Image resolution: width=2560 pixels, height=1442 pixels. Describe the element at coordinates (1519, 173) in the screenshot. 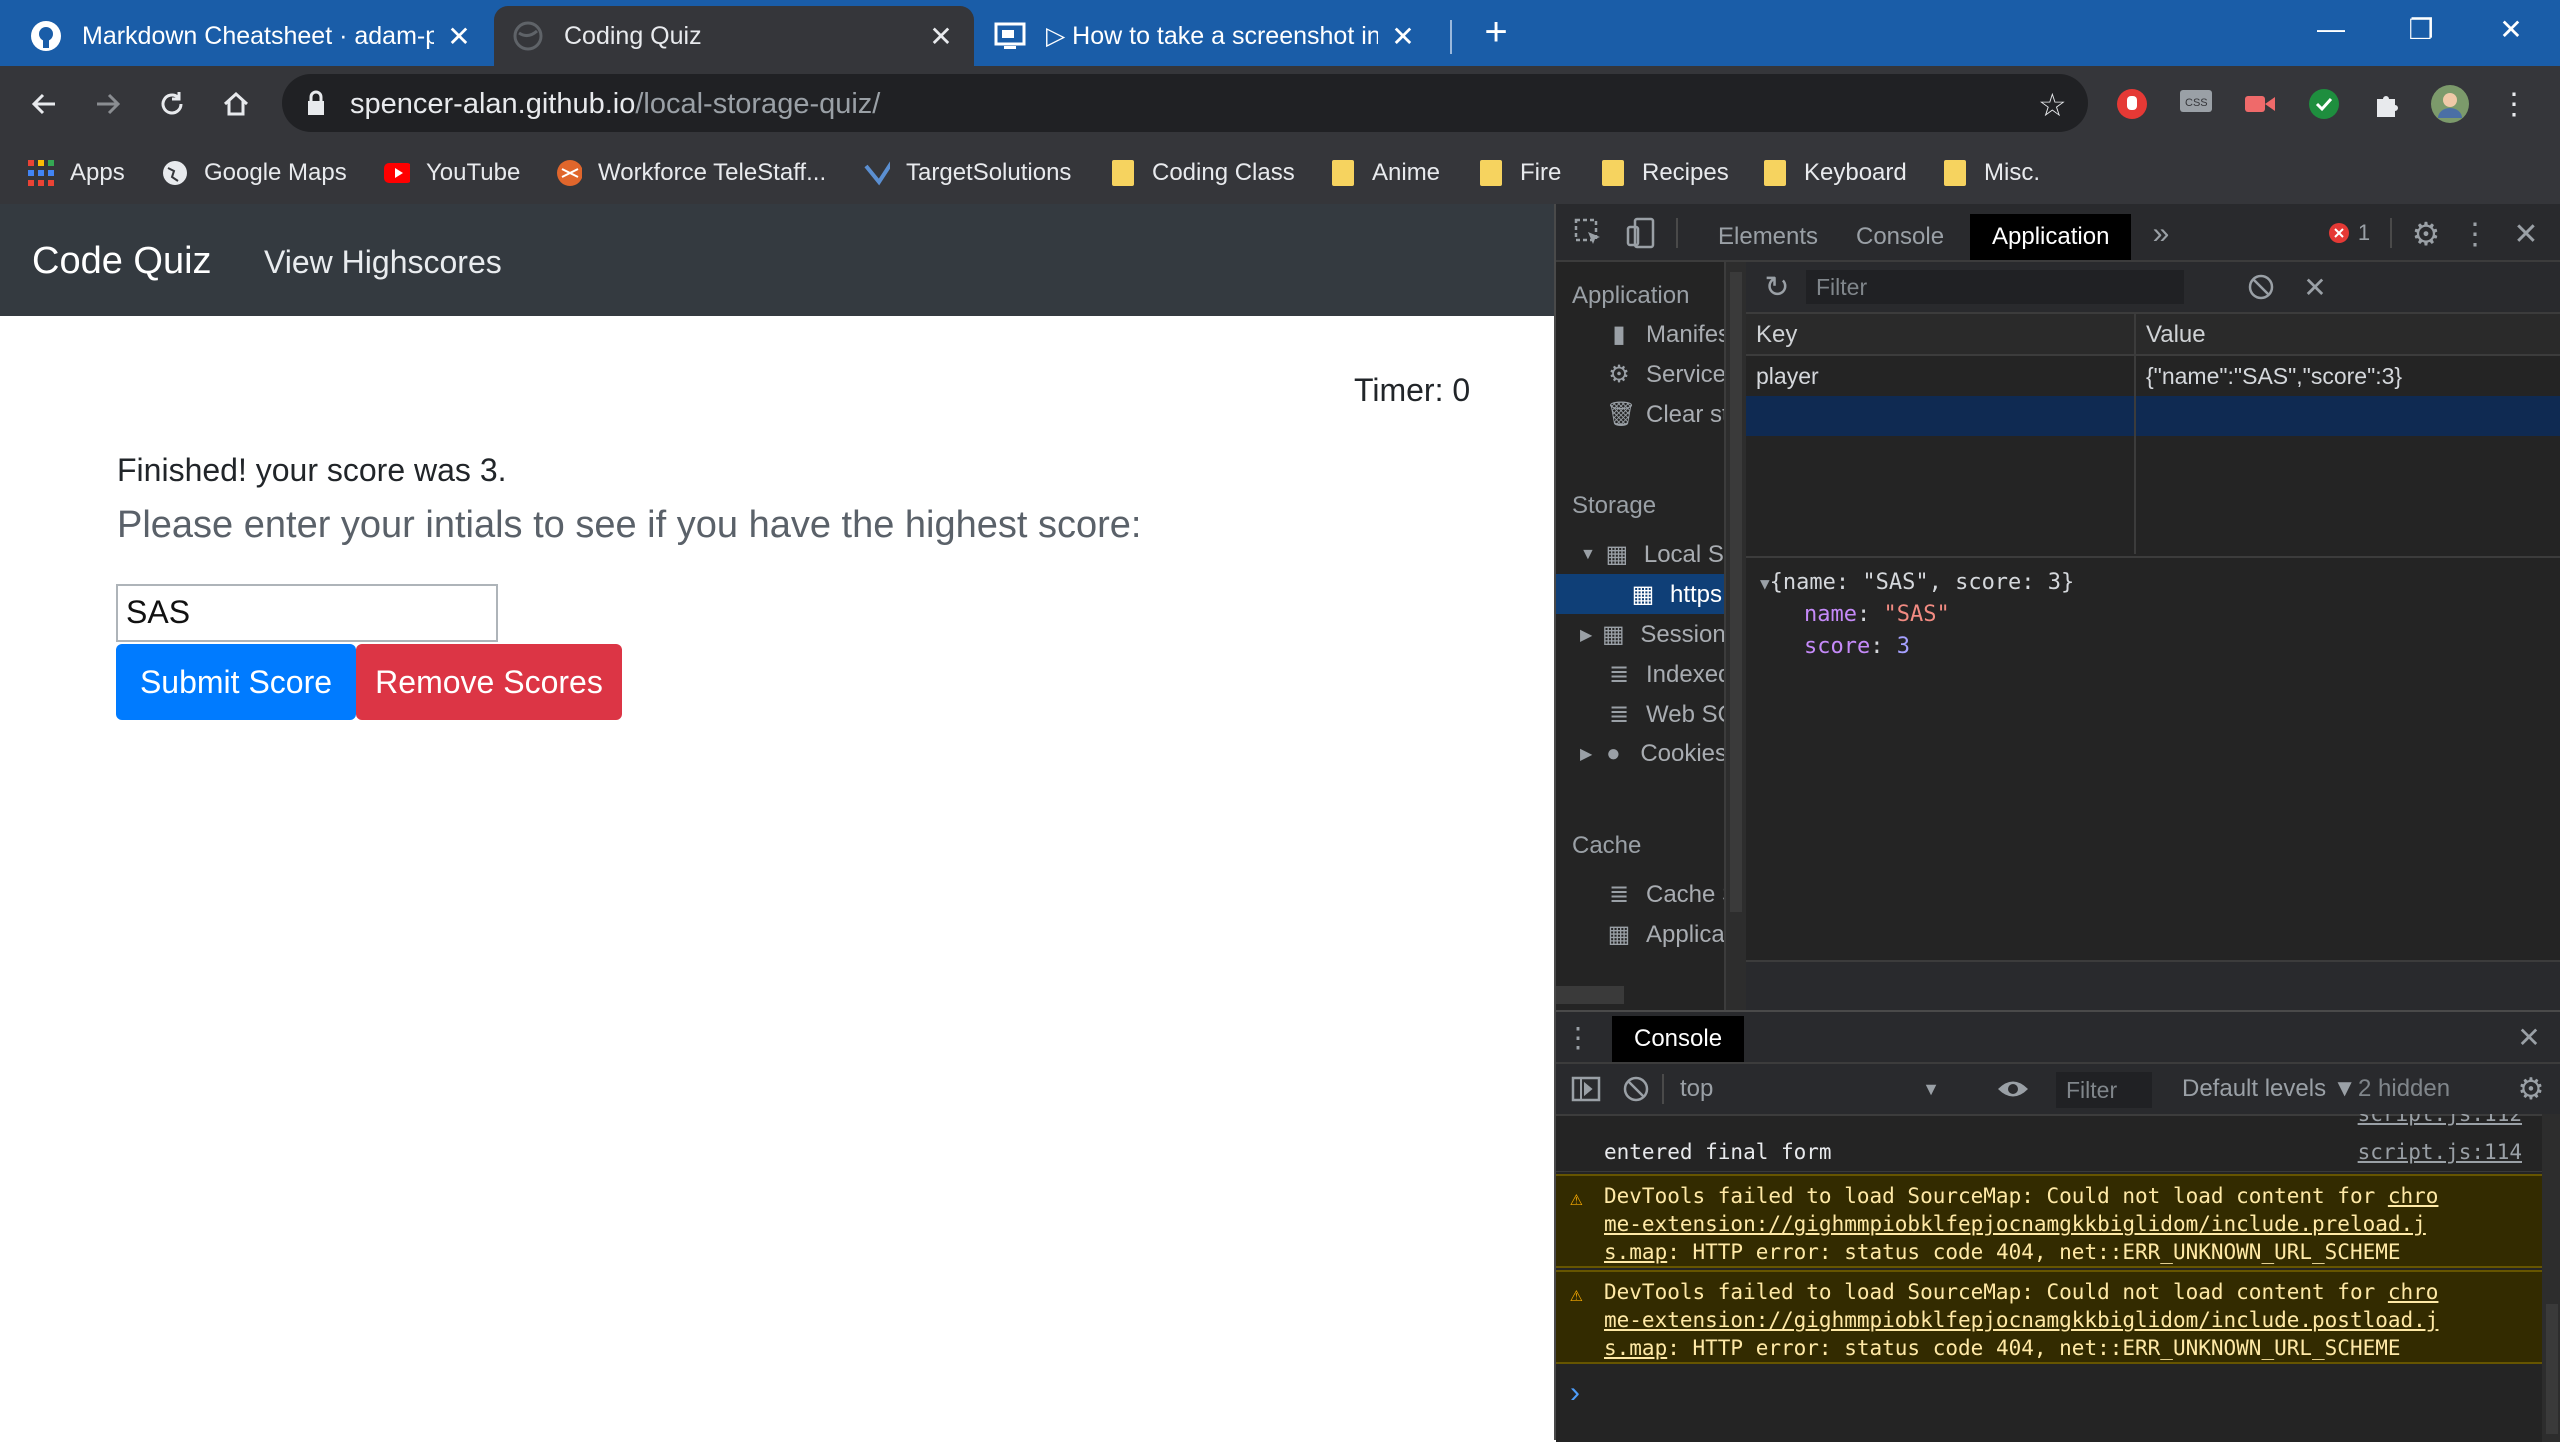

I see `bookmark-folder-fire: Fire` at that location.